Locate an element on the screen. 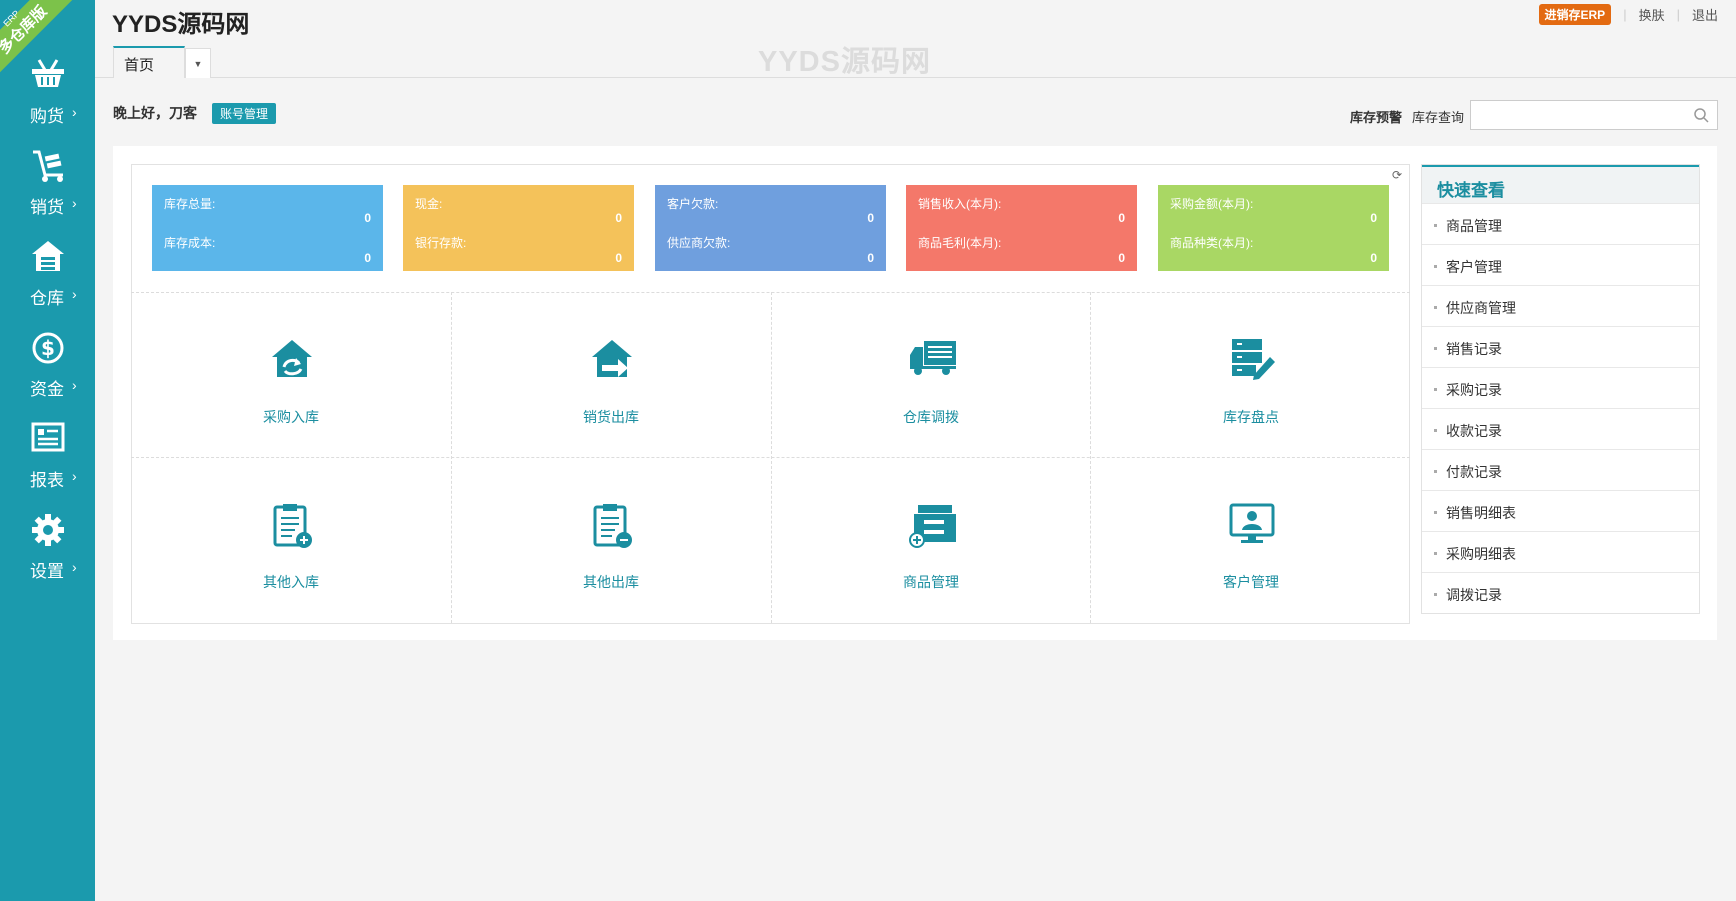 The height and width of the screenshot is (901, 1736). tile-other-in: 其他入库 is located at coordinates (291, 540).